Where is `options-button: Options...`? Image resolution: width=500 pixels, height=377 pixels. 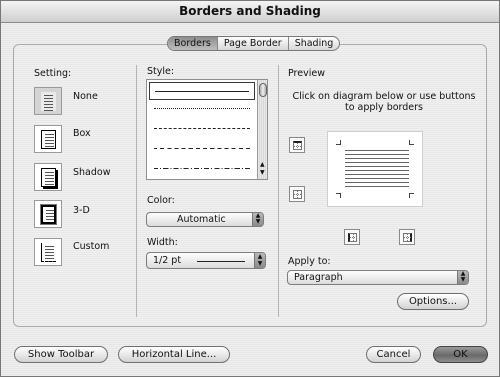
options-button: Options... is located at coordinates (433, 301).